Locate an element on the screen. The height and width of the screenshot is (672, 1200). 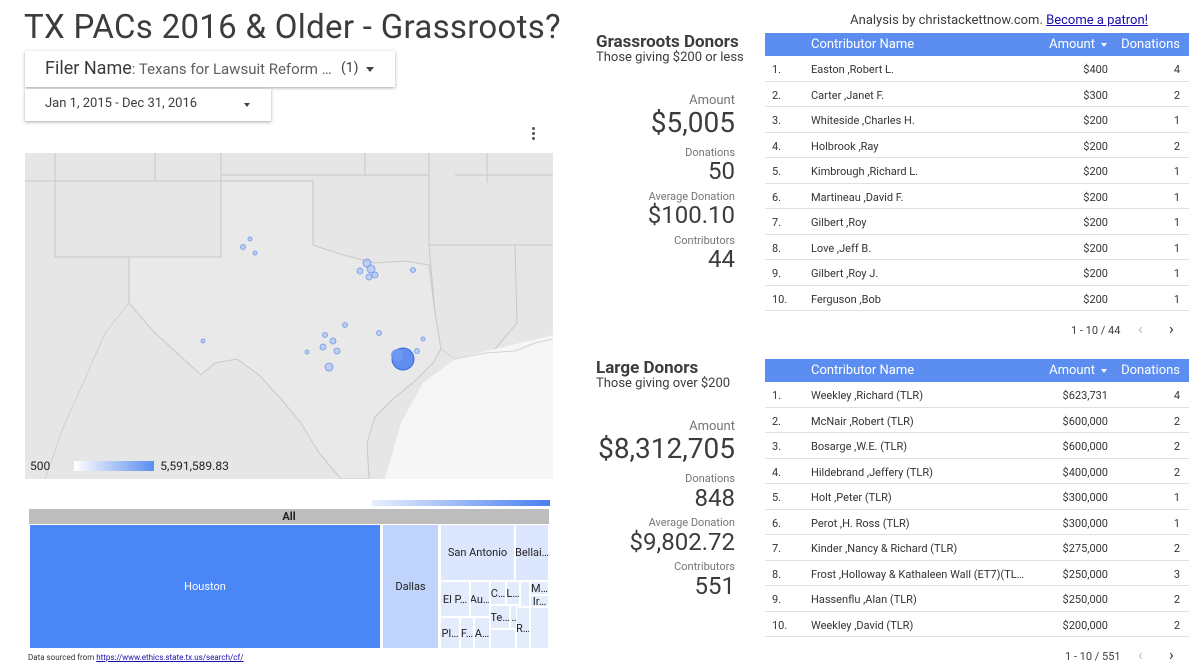
contributor-name: Perot ,H. Ross (TLR) is located at coordinates (860, 523).